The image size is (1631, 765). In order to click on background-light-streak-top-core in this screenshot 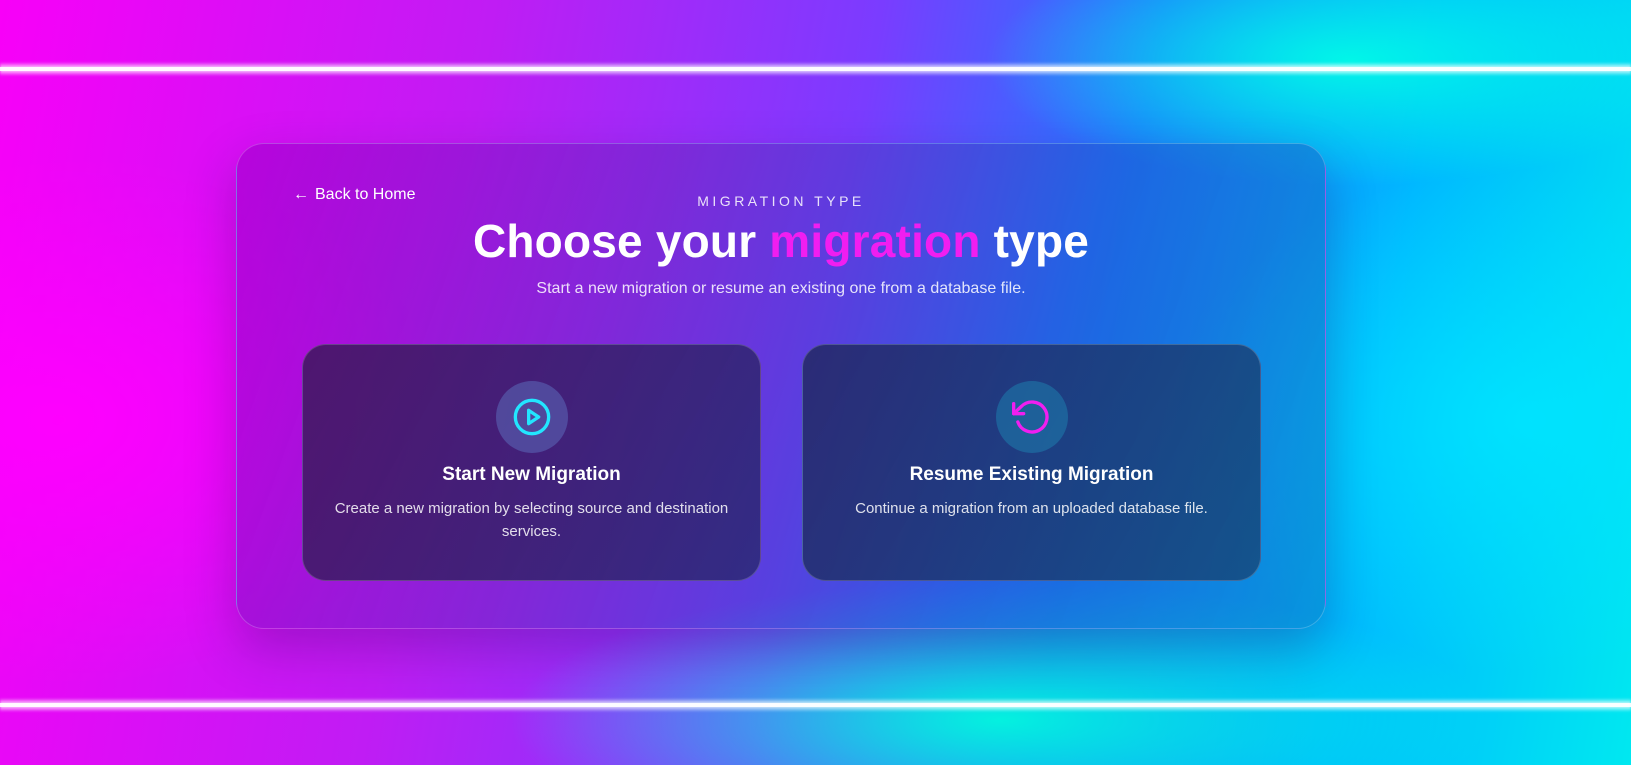, I will do `click(815, 69)`.